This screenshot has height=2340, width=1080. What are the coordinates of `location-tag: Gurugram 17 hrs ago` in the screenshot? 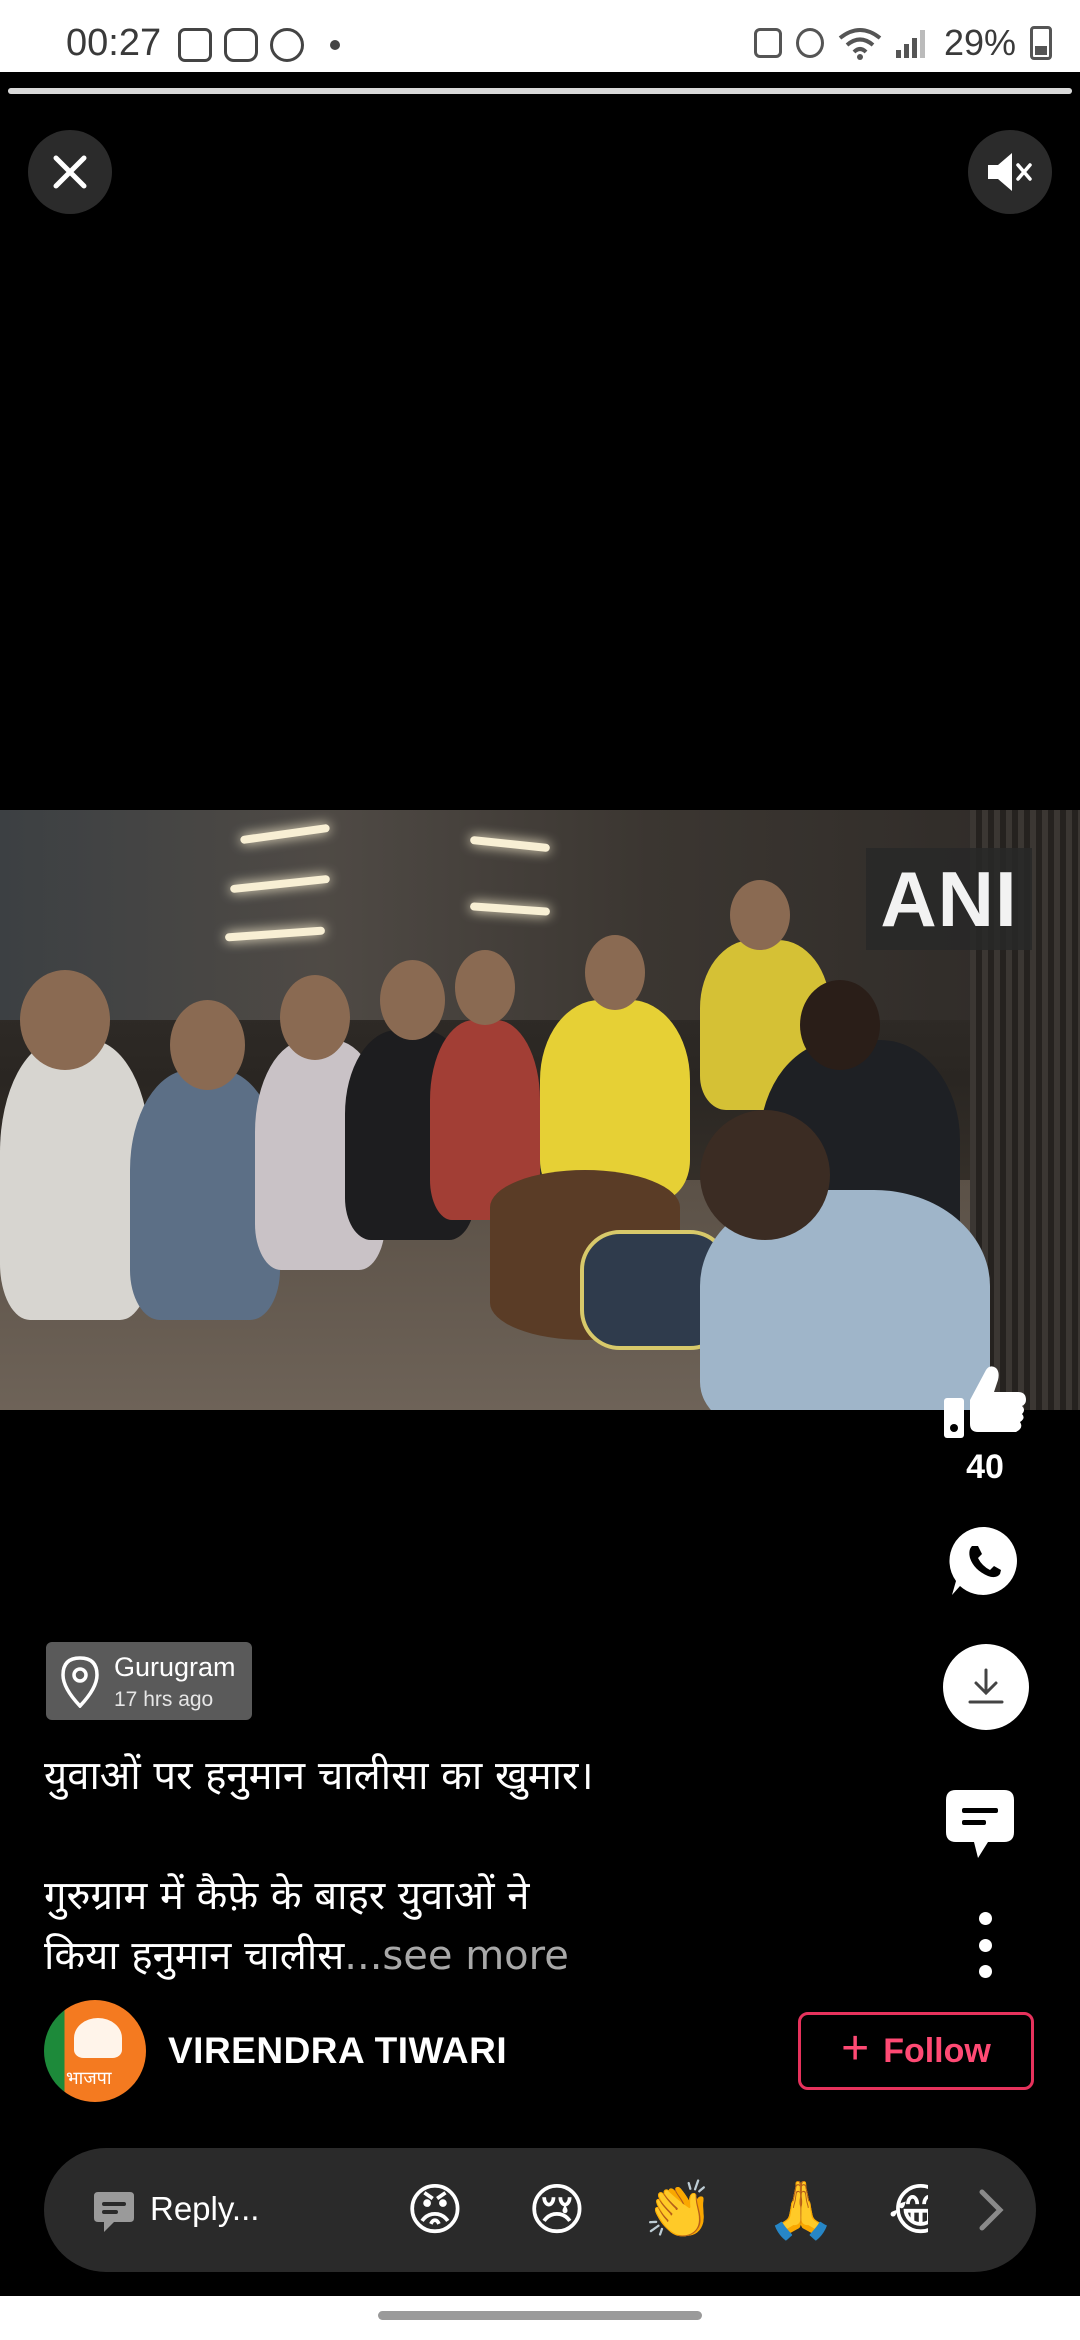 It's located at (149, 1681).